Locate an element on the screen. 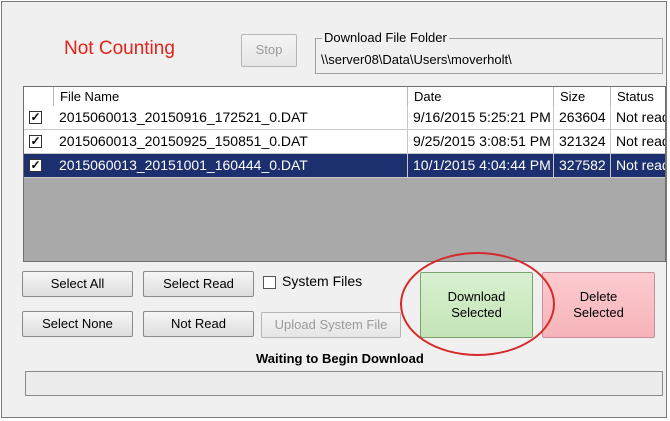 The height and width of the screenshot is (421, 670). cell-date: 10/1/2015 4:04:44 PM is located at coordinates (481, 165).